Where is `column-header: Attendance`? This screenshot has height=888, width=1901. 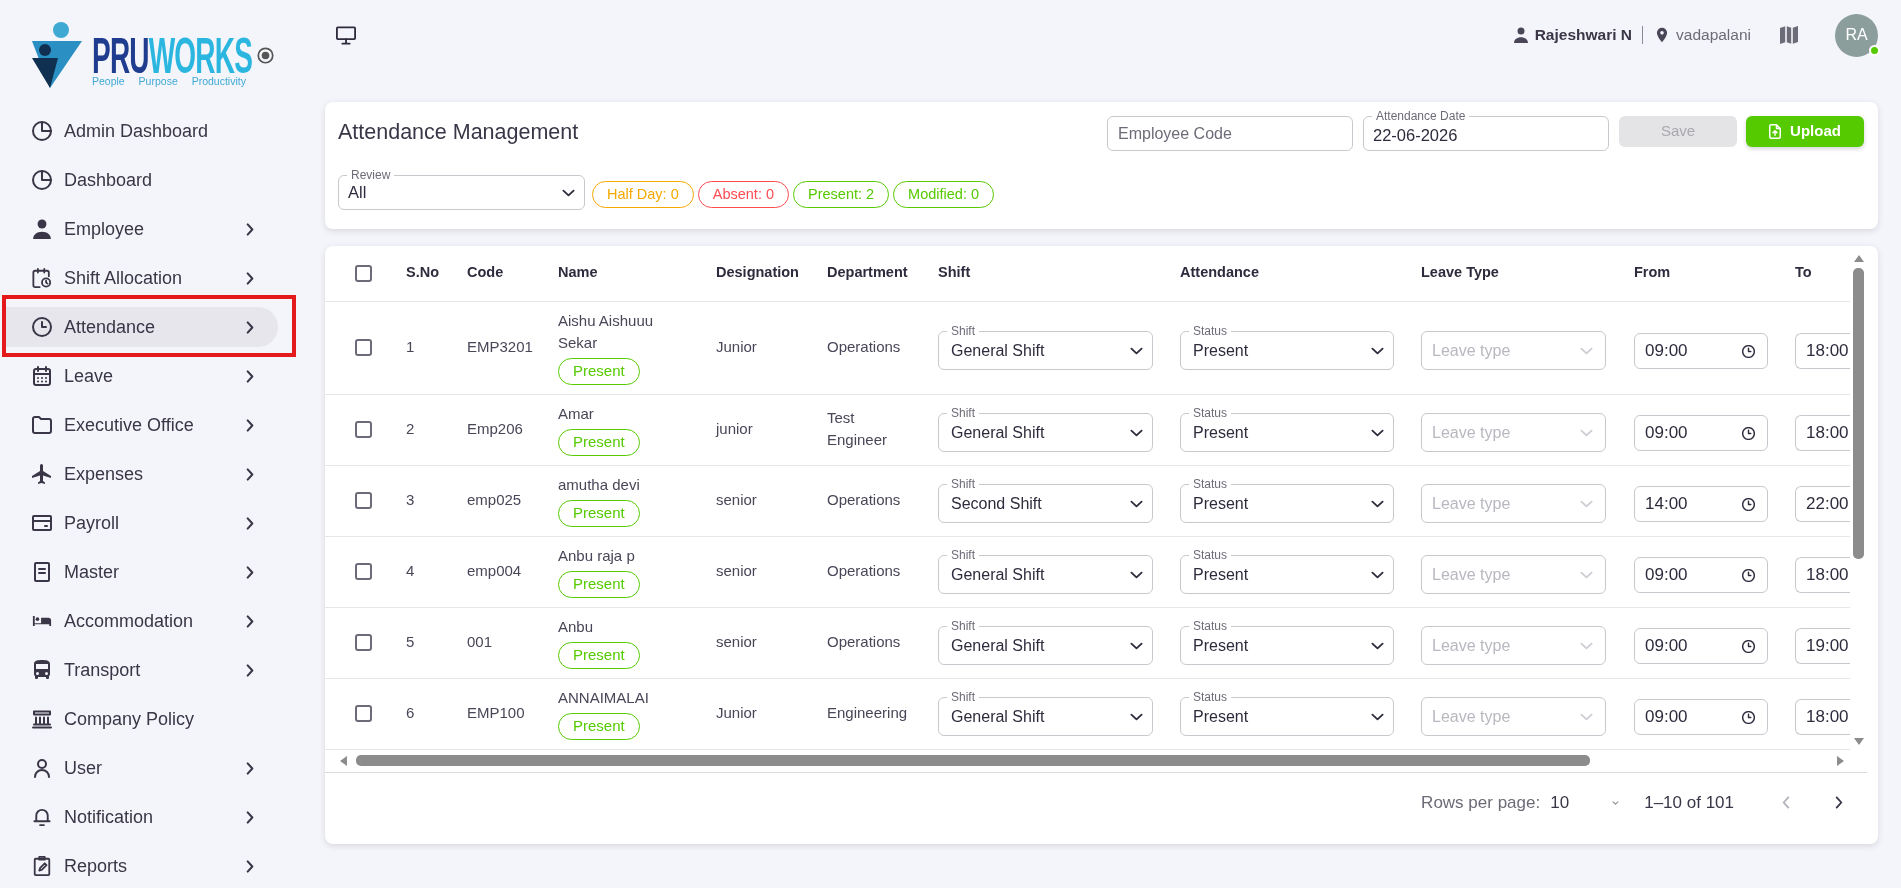 column-header: Attendance is located at coordinates (1219, 272).